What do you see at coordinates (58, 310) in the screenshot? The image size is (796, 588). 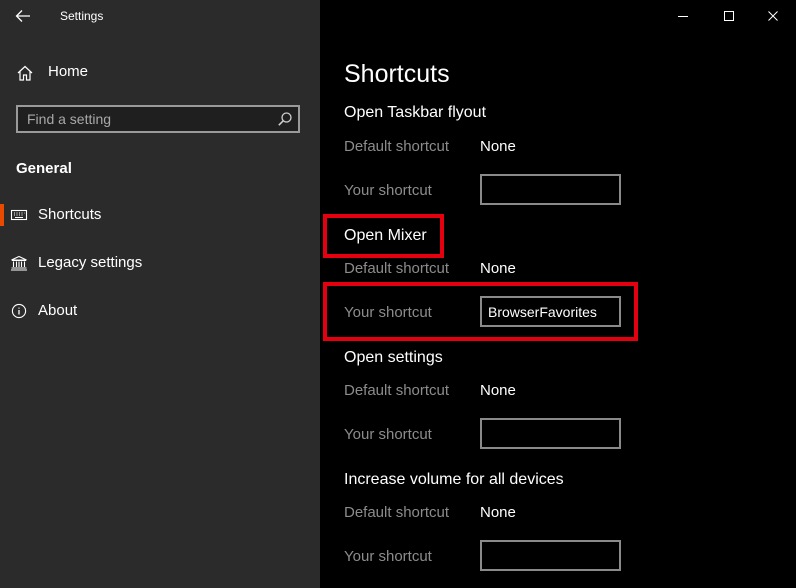 I see `sidebar-item-label: About` at bounding box center [58, 310].